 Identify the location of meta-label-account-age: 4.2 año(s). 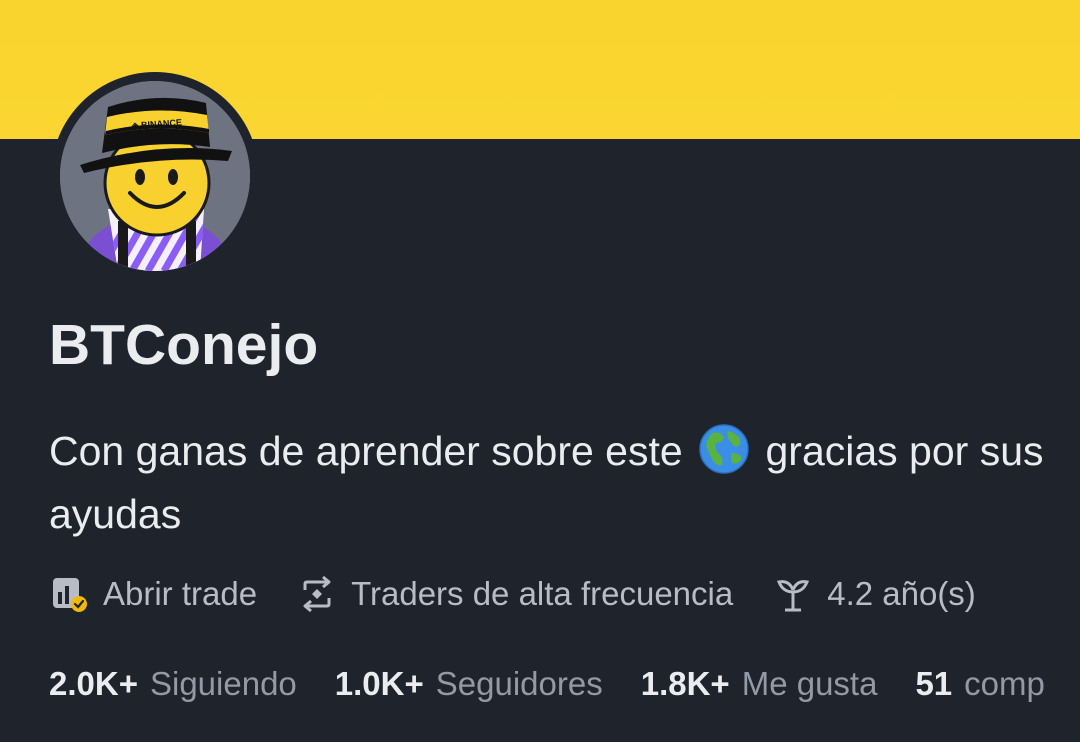
(901, 593).